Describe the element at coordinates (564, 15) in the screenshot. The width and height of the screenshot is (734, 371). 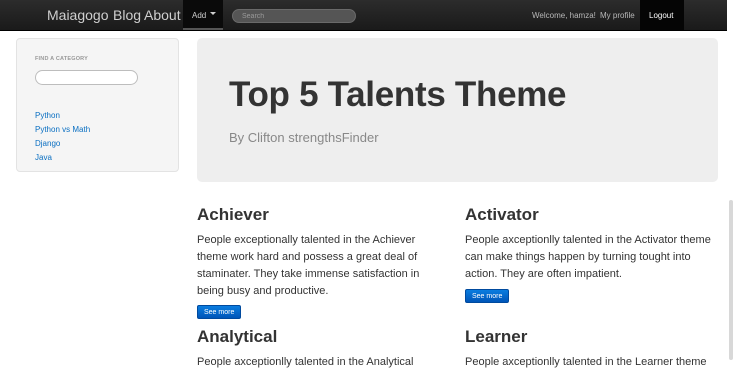
I see `welcome-text: Welcome, hamza!` at that location.